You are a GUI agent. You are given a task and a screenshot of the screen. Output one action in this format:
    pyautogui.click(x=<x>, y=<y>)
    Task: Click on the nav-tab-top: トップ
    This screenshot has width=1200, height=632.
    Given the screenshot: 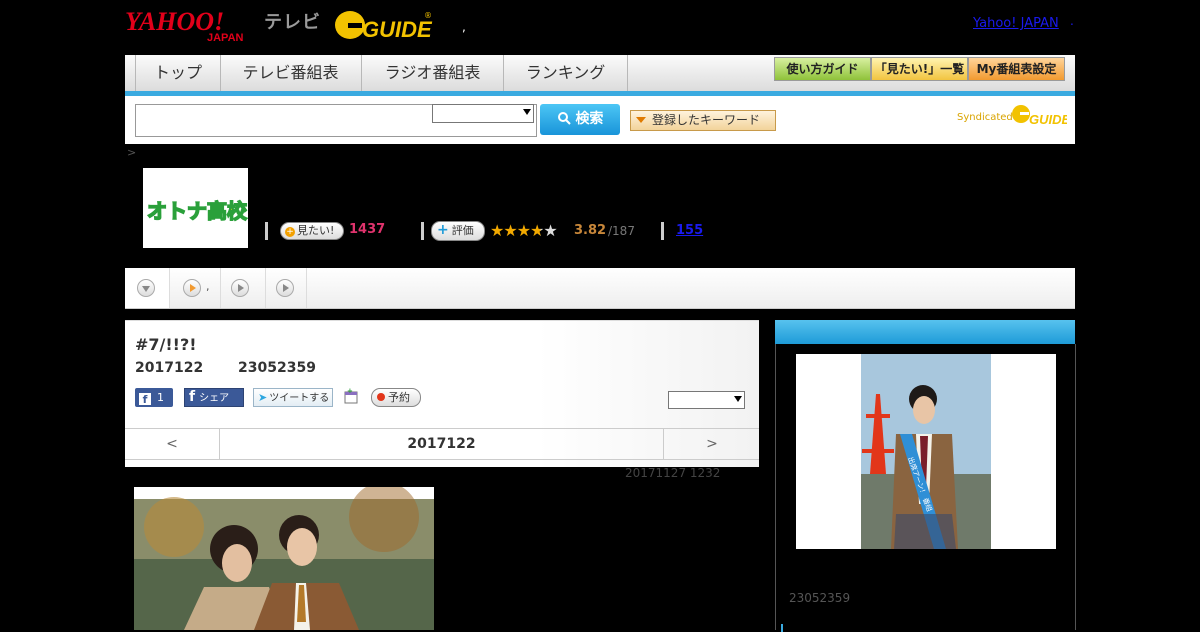 What is the action you would take?
    pyautogui.click(x=178, y=73)
    